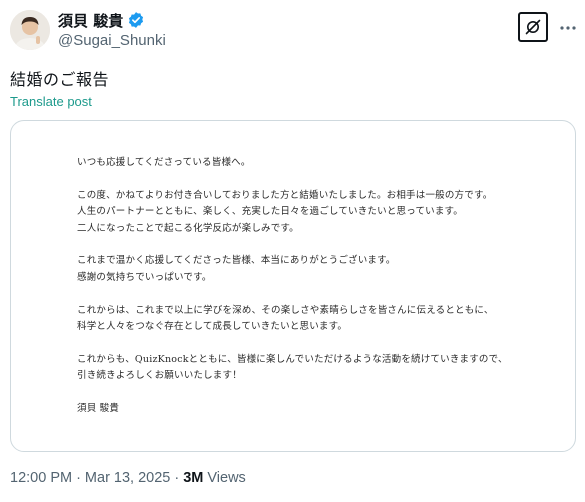 This screenshot has height=502, width=585. I want to click on tweet-text: 結婚のご報告, so click(60, 79).